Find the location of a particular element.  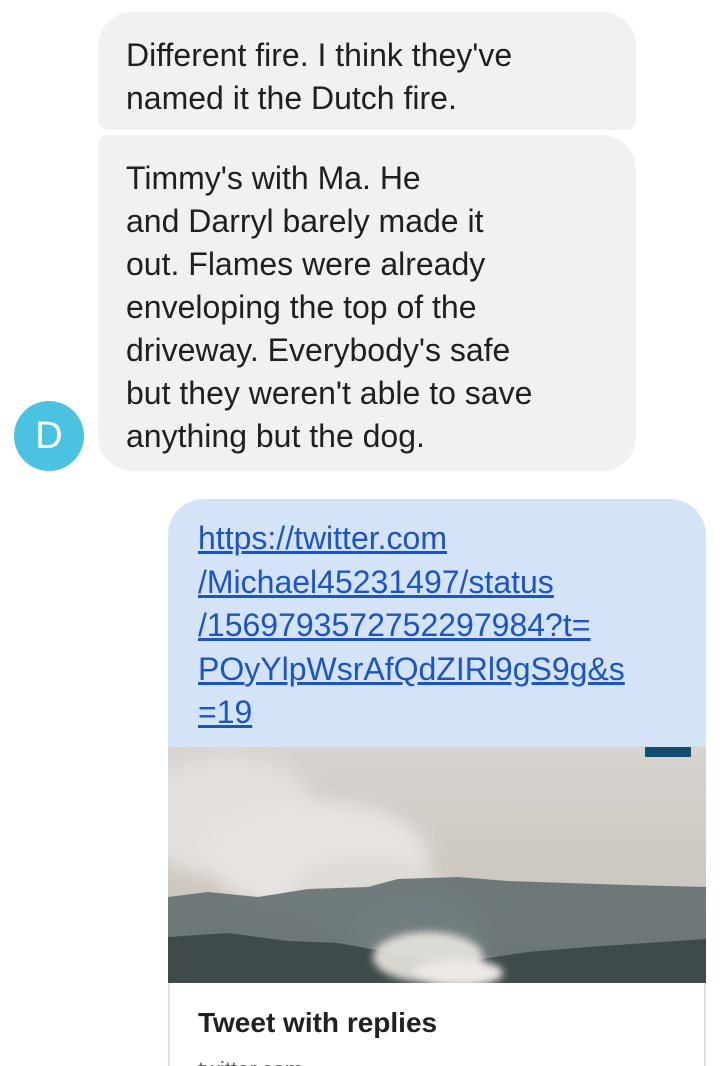

preview-title: Tweet with replies is located at coordinates (318, 1022).